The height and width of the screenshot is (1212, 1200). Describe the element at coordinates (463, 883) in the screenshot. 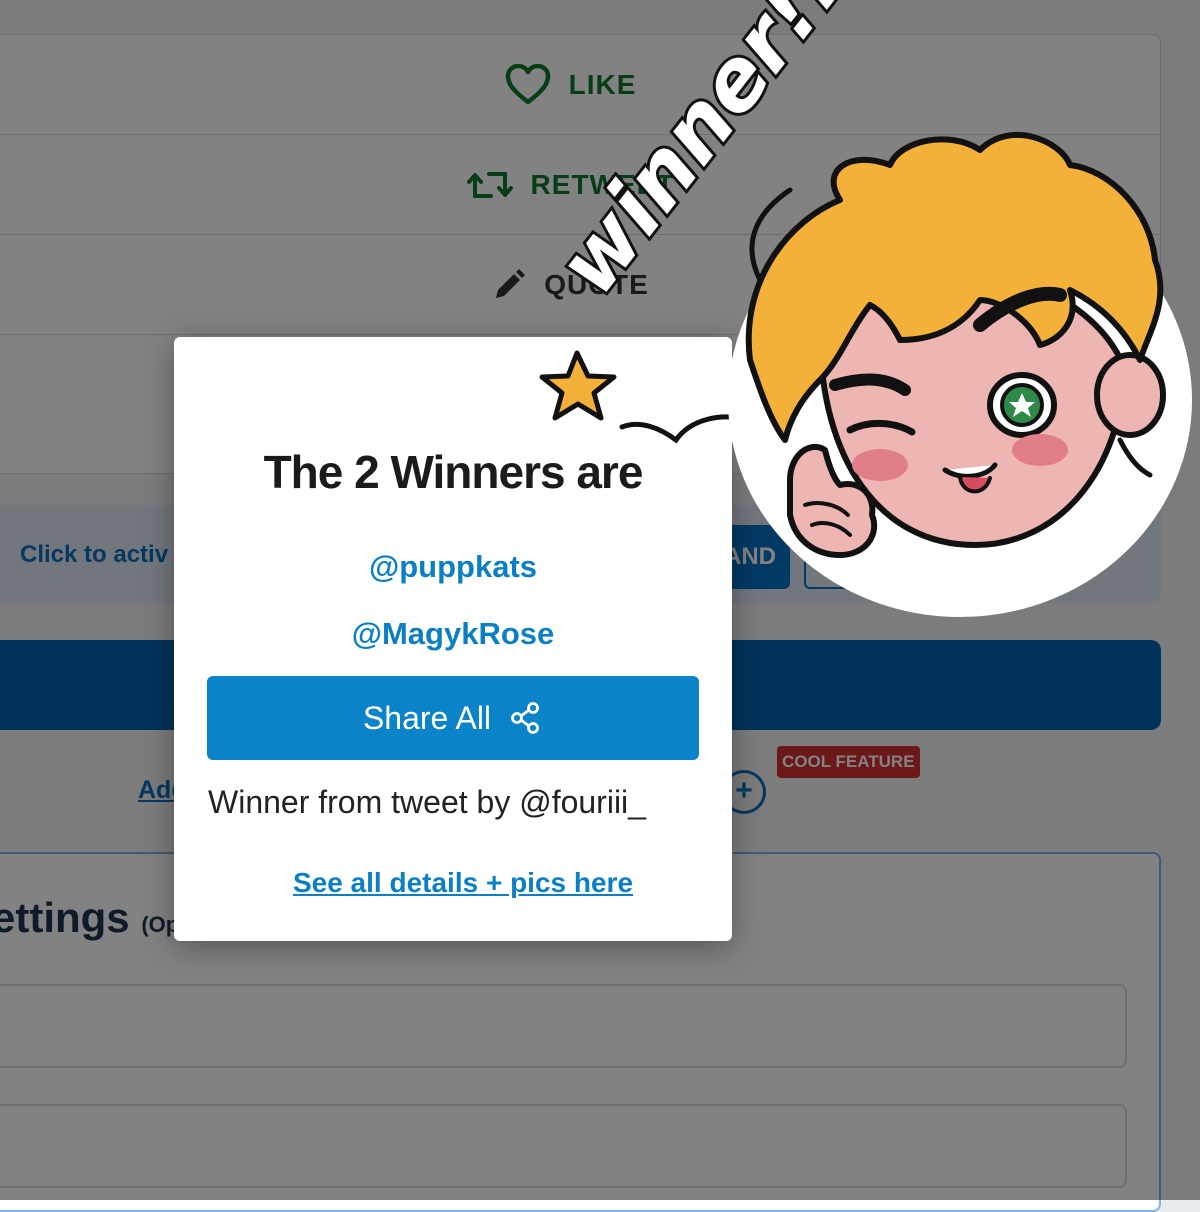

I see `details-link: See all details + pics here` at that location.